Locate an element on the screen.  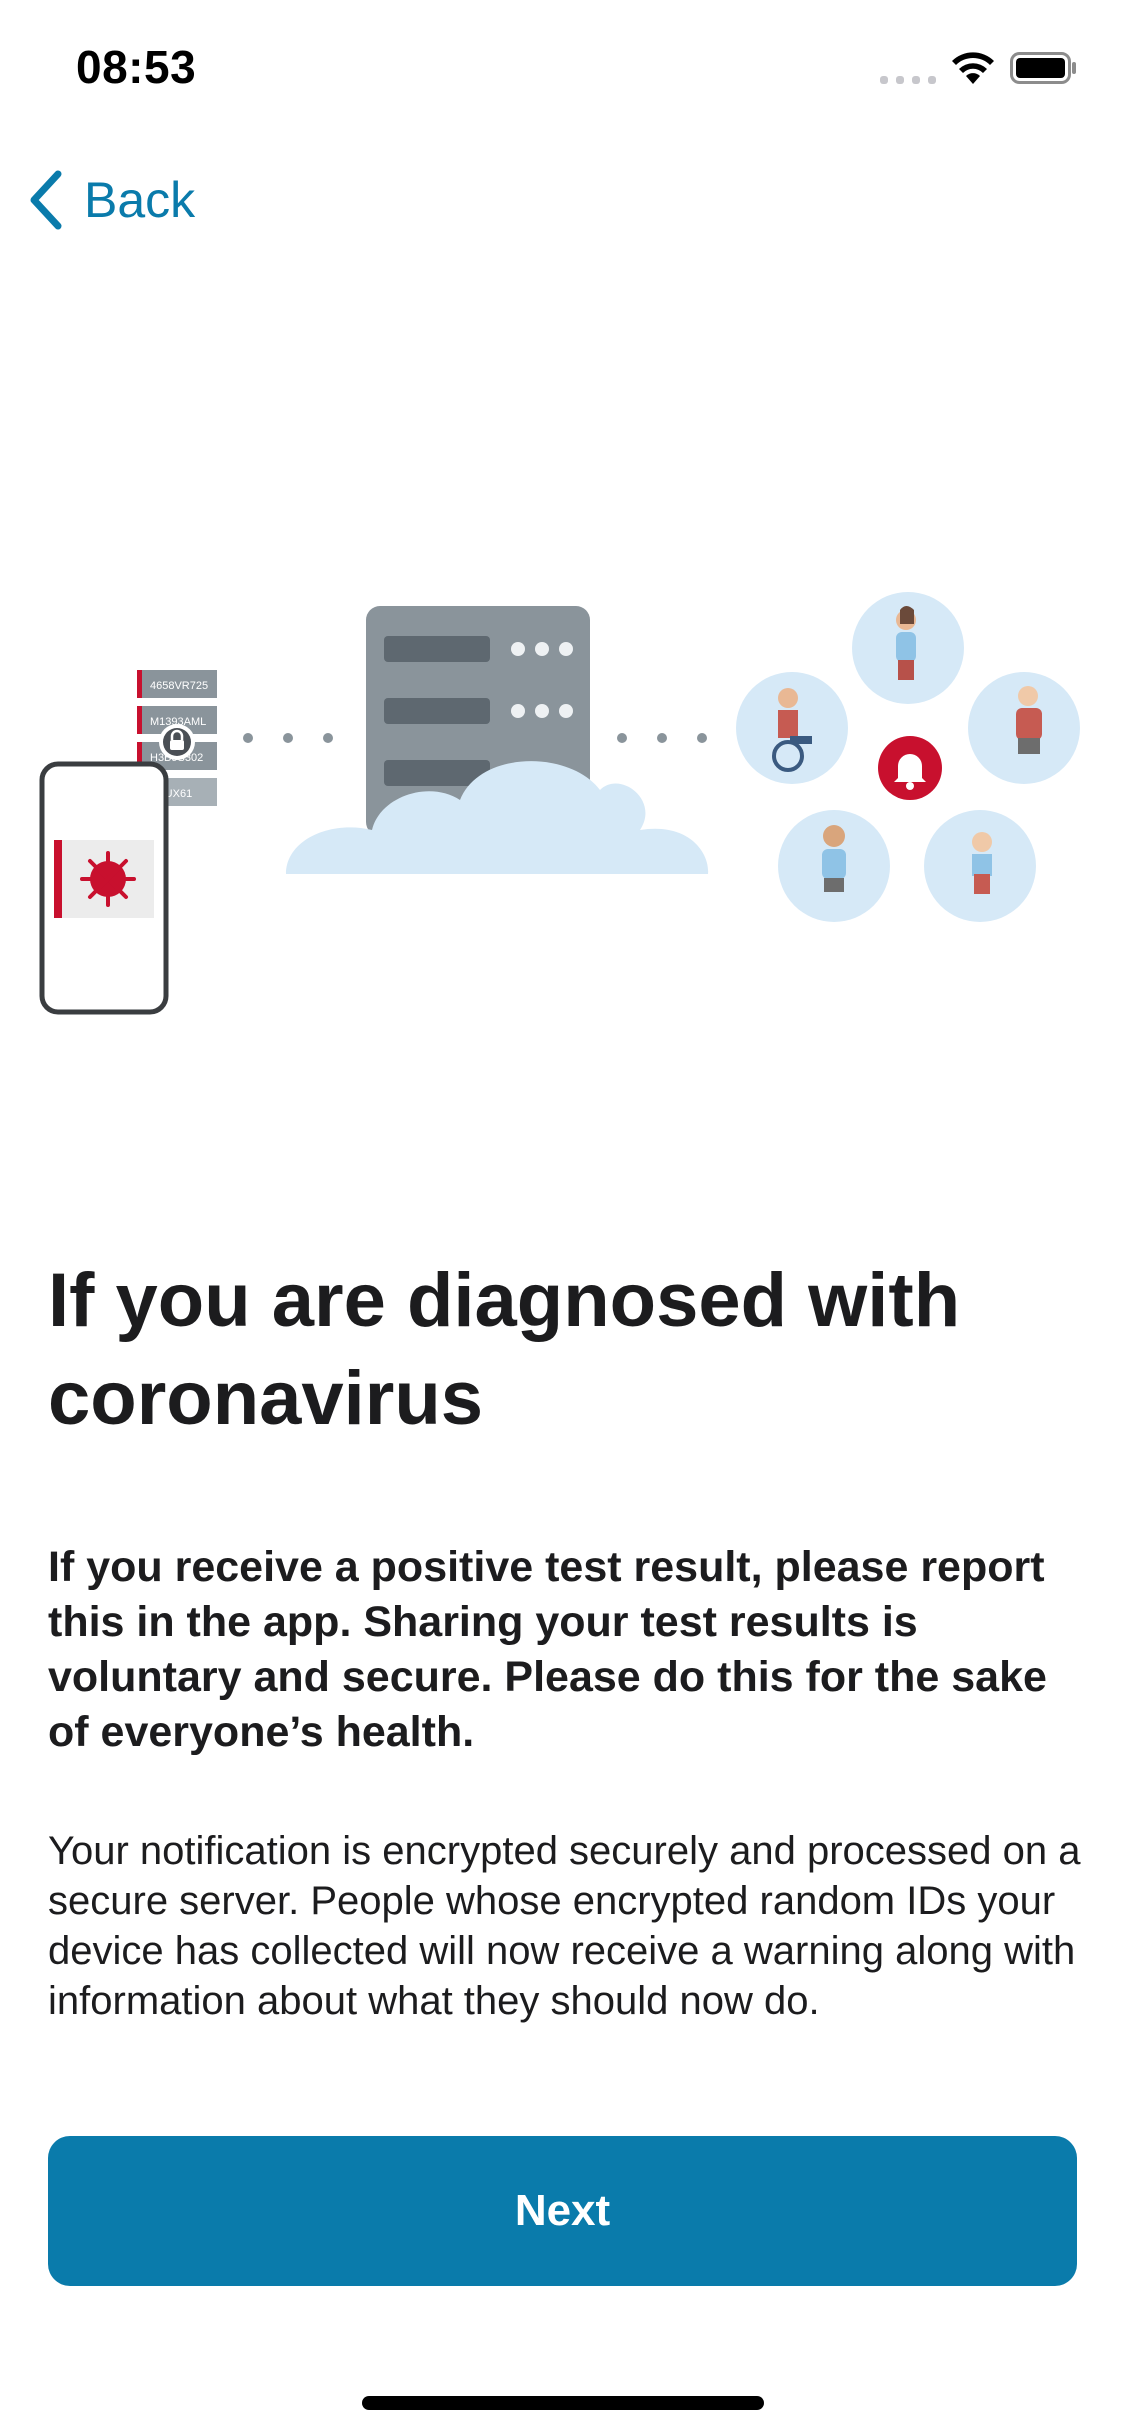
page-title: If you are diagnosed with coronavirus is located at coordinates (504, 1349).